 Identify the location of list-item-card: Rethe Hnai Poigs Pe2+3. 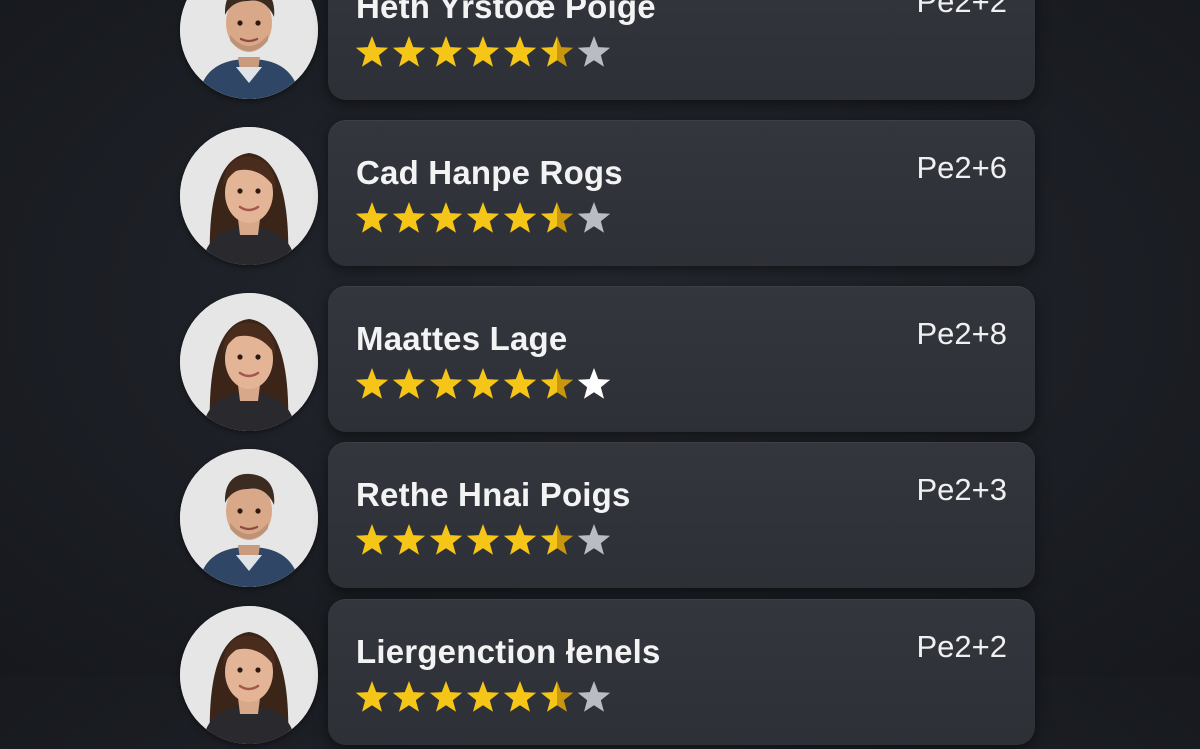
(681, 515).